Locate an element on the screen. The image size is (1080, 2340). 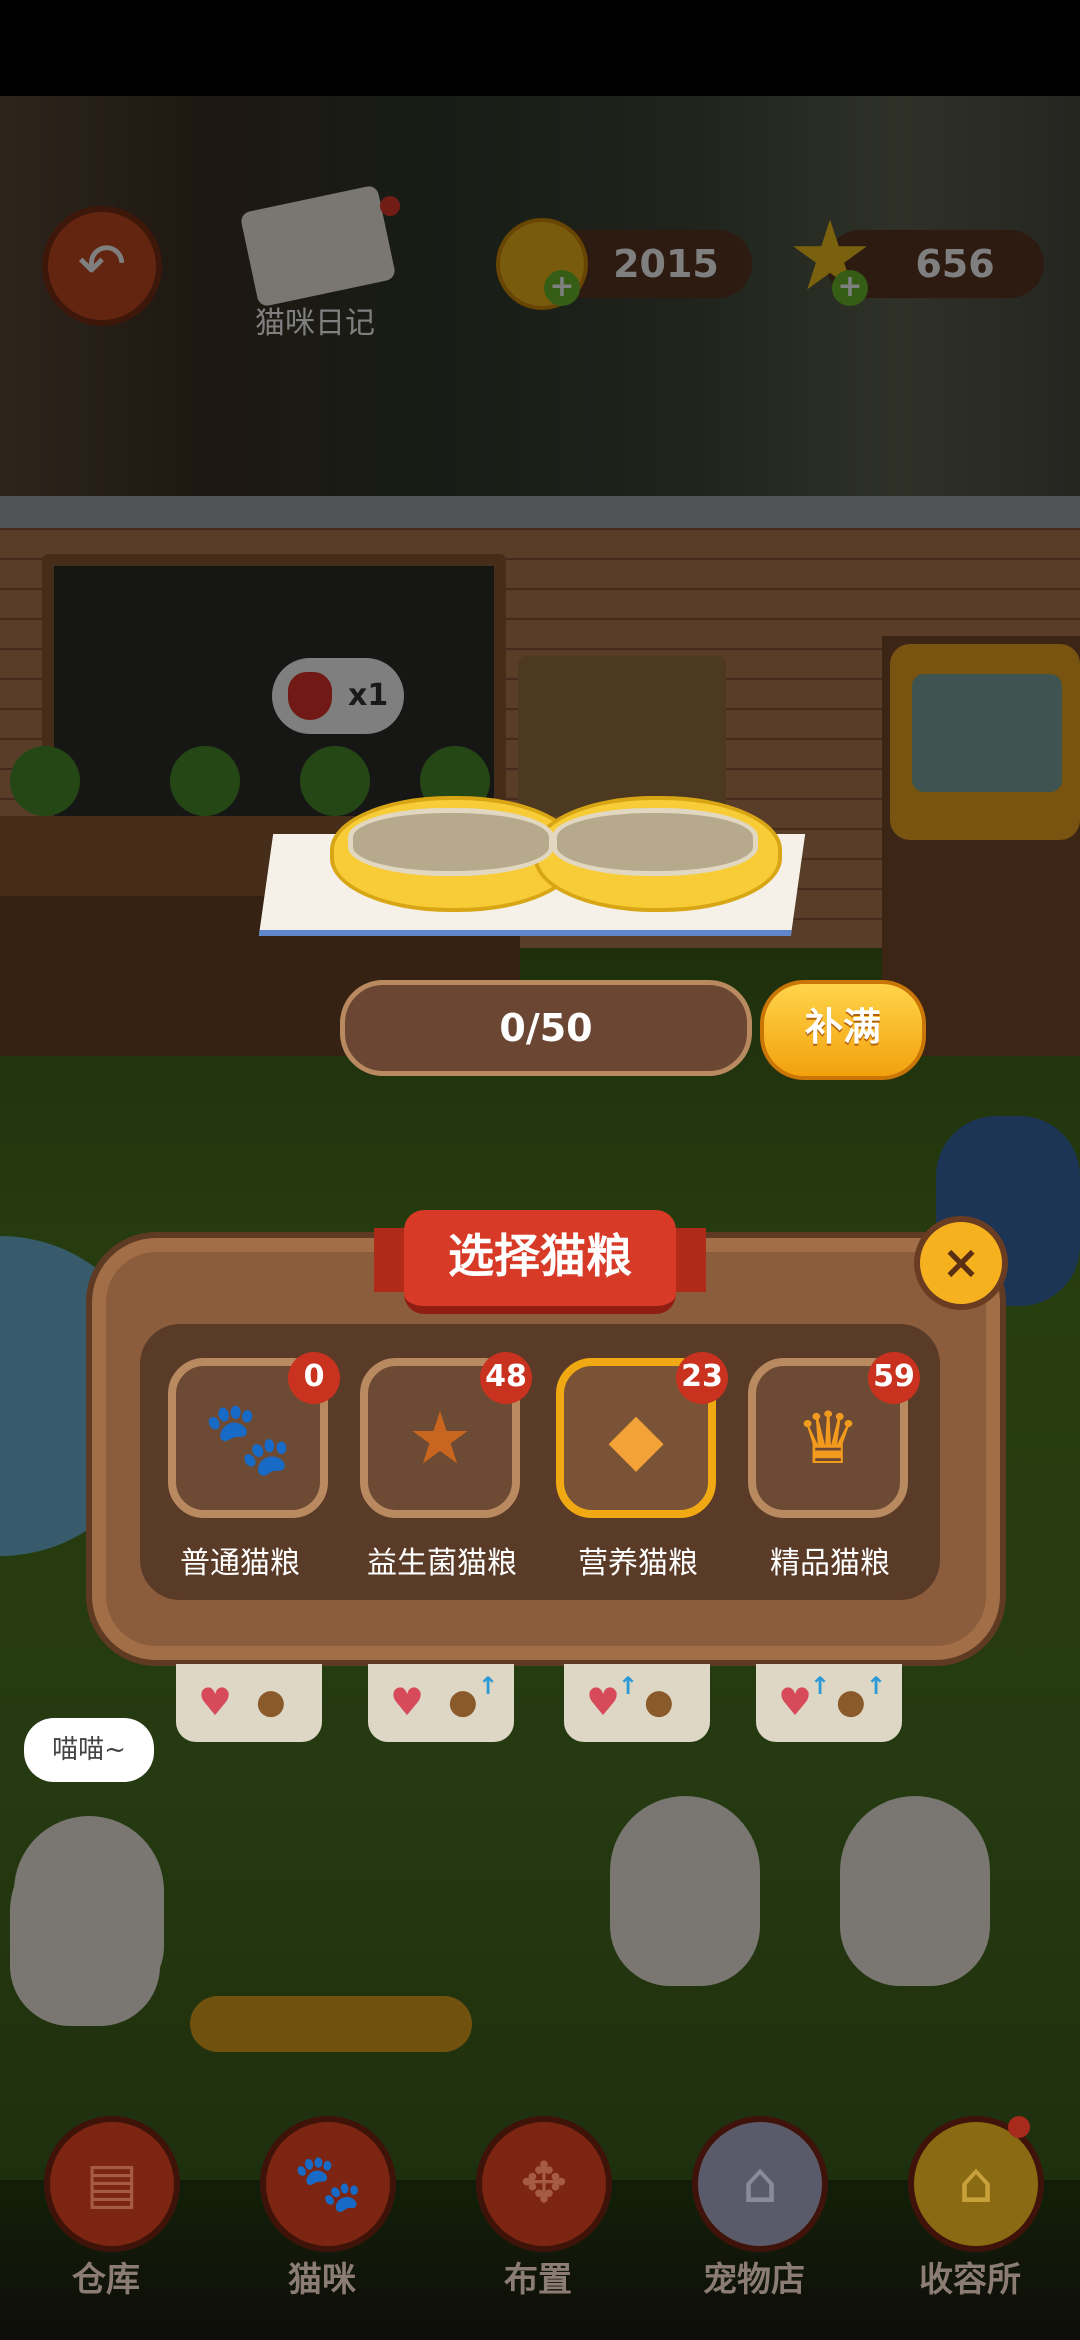
food-effect-tag: ♥ ↑ ● is located at coordinates (637, 1703).